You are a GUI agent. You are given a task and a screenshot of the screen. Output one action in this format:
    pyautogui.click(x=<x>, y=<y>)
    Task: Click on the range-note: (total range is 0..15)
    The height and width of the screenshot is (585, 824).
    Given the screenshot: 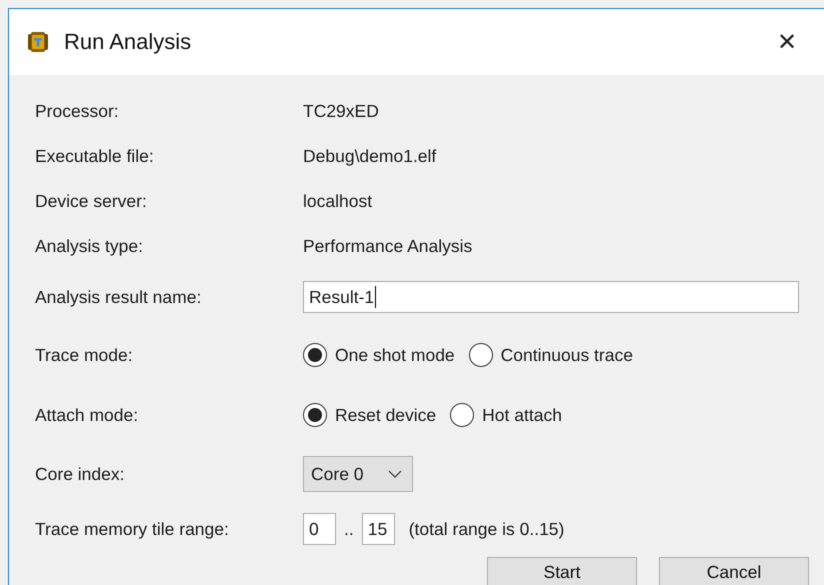 What is the action you would take?
    pyautogui.click(x=486, y=529)
    